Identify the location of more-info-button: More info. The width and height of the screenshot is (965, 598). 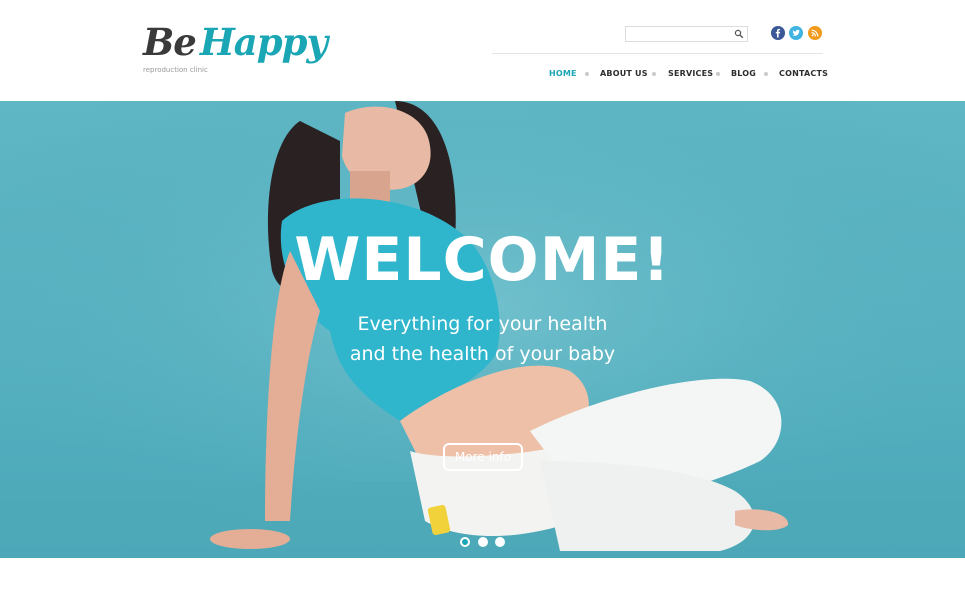
(483, 457).